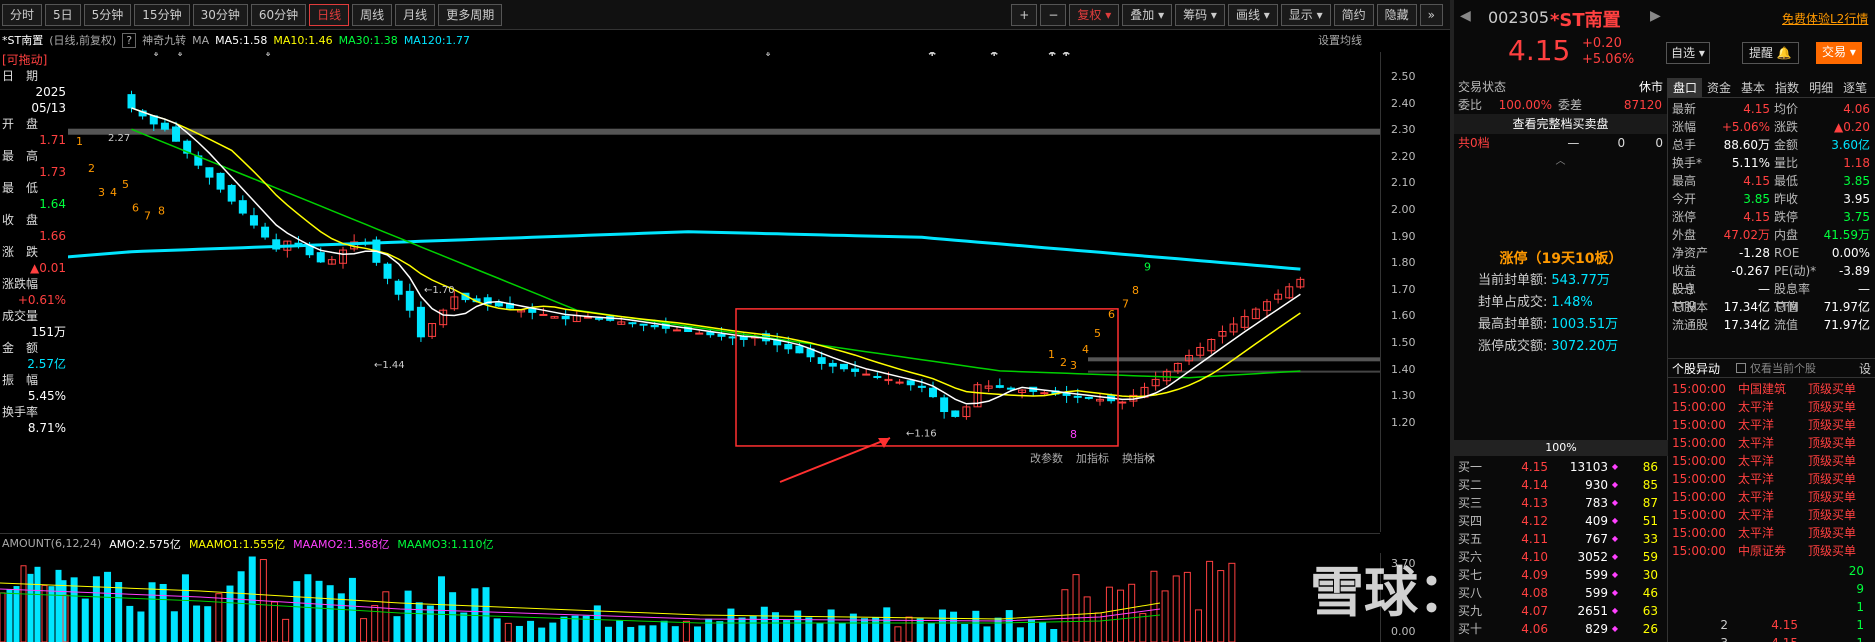 The width and height of the screenshot is (1875, 642). What do you see at coordinates (129, 40) in the screenshot?
I see `help-icon: ?` at bounding box center [129, 40].